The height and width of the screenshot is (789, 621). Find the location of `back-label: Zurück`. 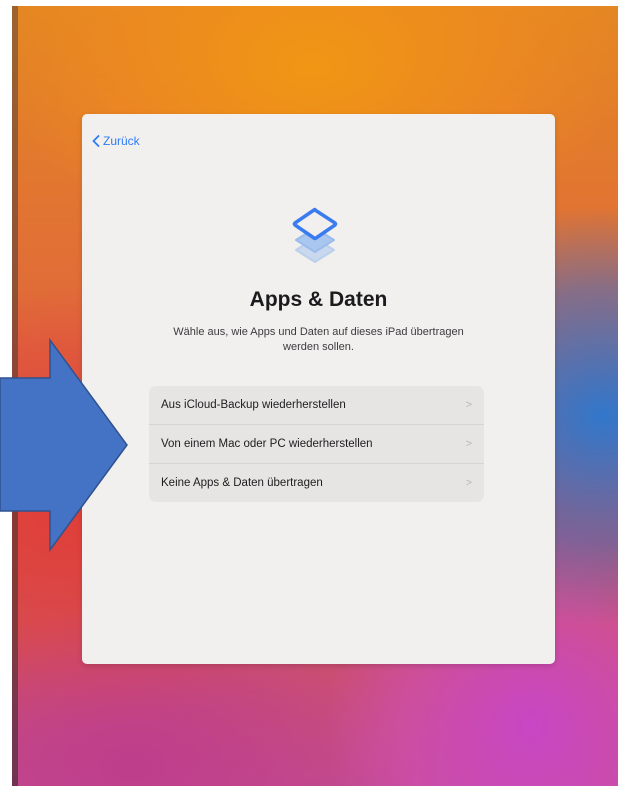

back-label: Zurück is located at coordinates (121, 141).